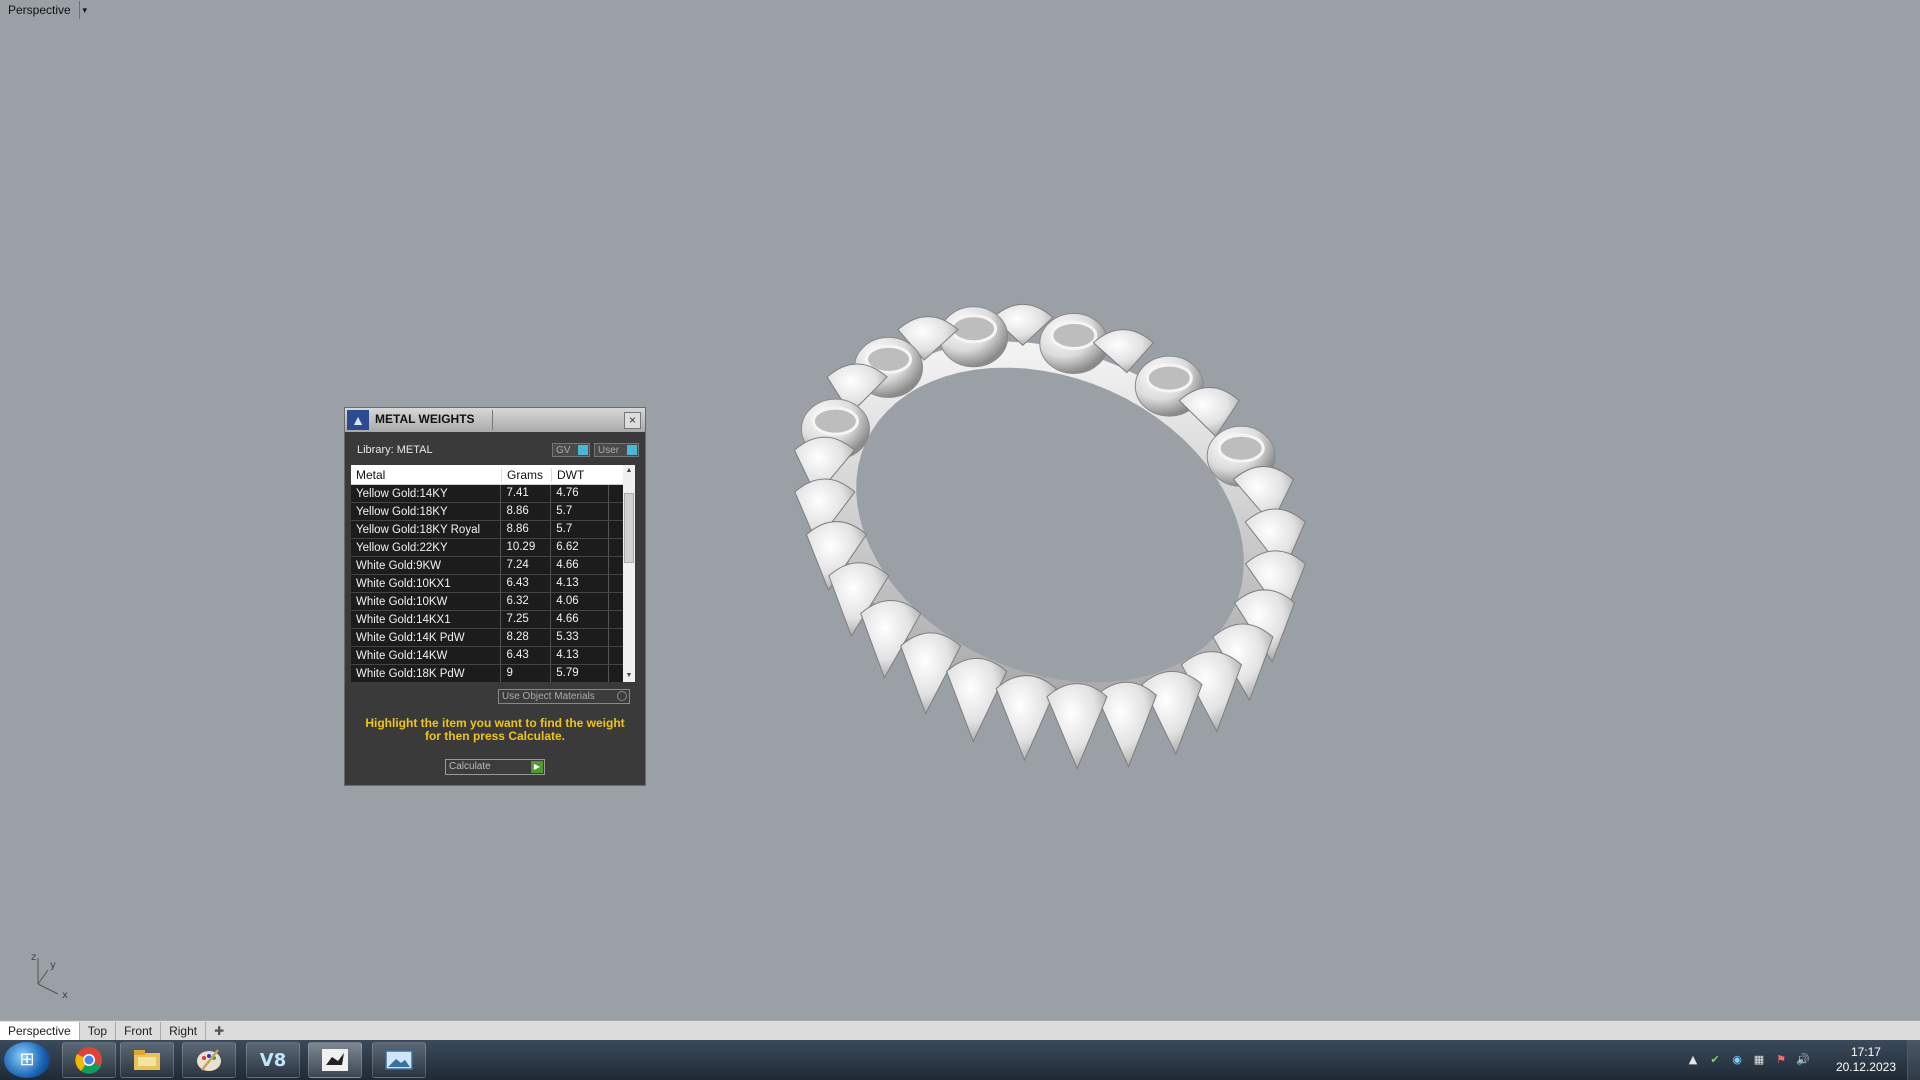 The height and width of the screenshot is (1080, 1920). I want to click on image-viewer-icon, so click(399, 1060).